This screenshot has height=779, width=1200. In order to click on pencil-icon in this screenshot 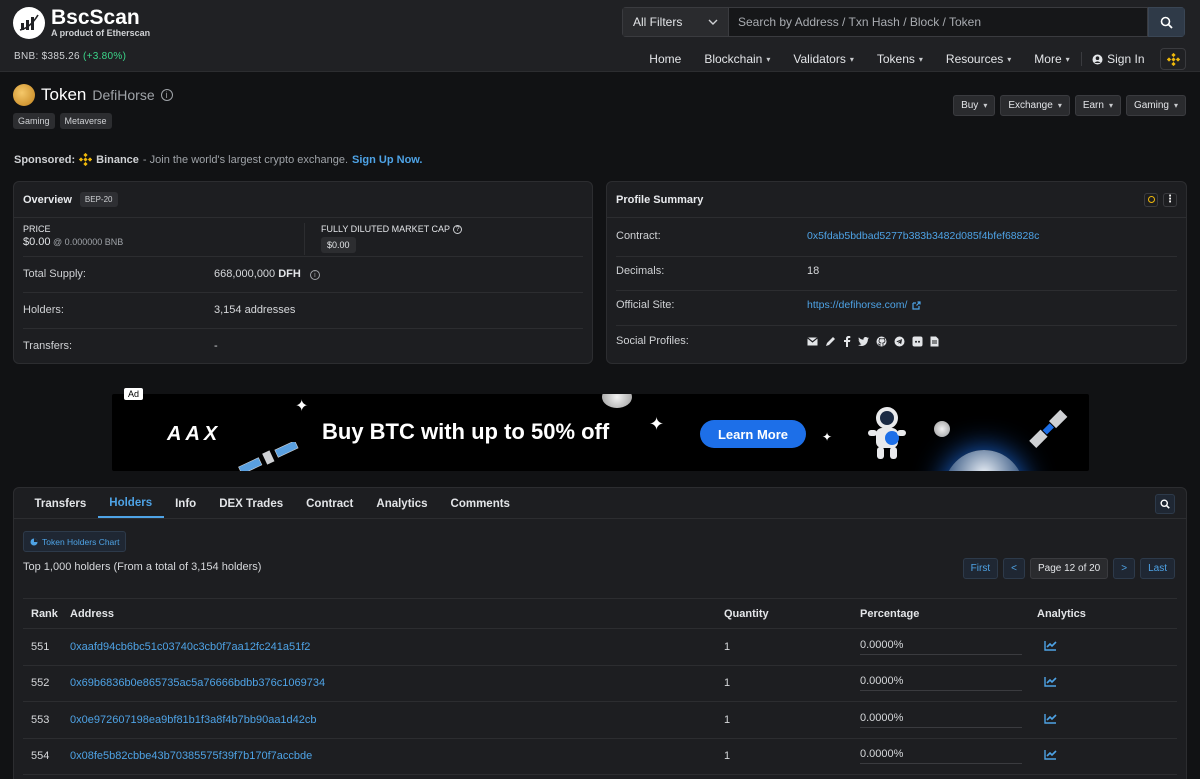, I will do `click(830, 341)`.